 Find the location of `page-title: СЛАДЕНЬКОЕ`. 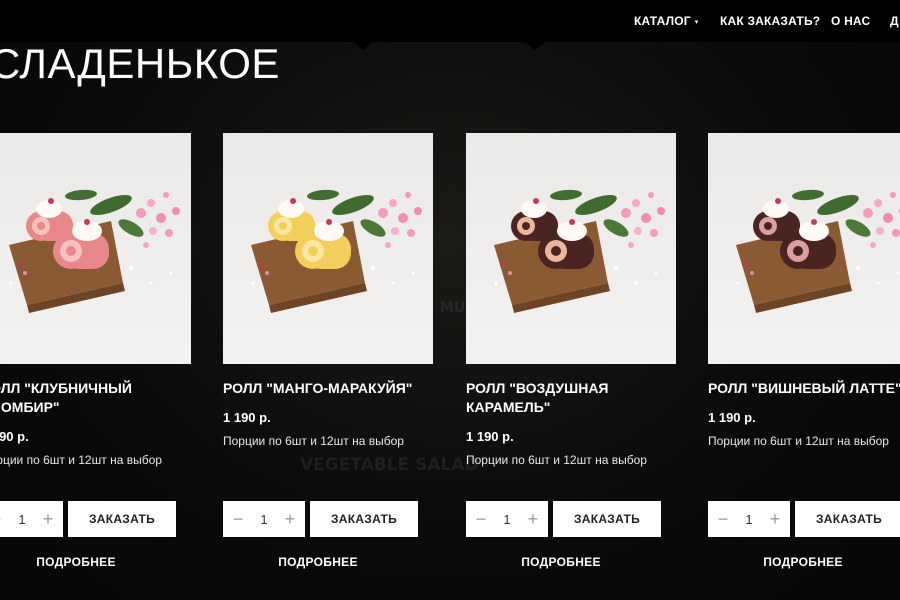

page-title: СЛАДЕНЬКОЕ is located at coordinates (140, 63).